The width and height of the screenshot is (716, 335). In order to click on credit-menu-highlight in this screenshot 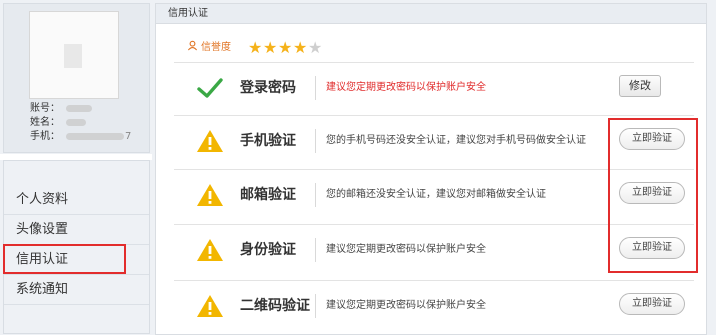, I will do `click(64, 259)`.